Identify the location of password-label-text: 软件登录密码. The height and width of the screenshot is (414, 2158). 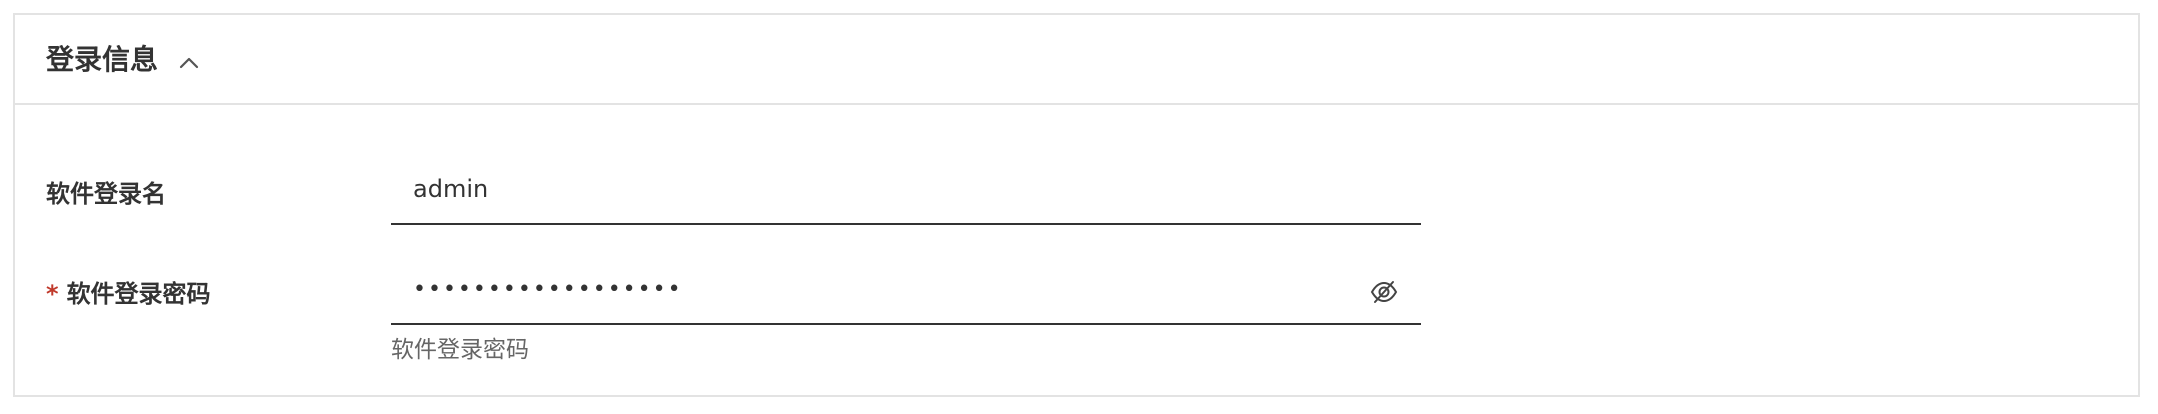
(138, 294).